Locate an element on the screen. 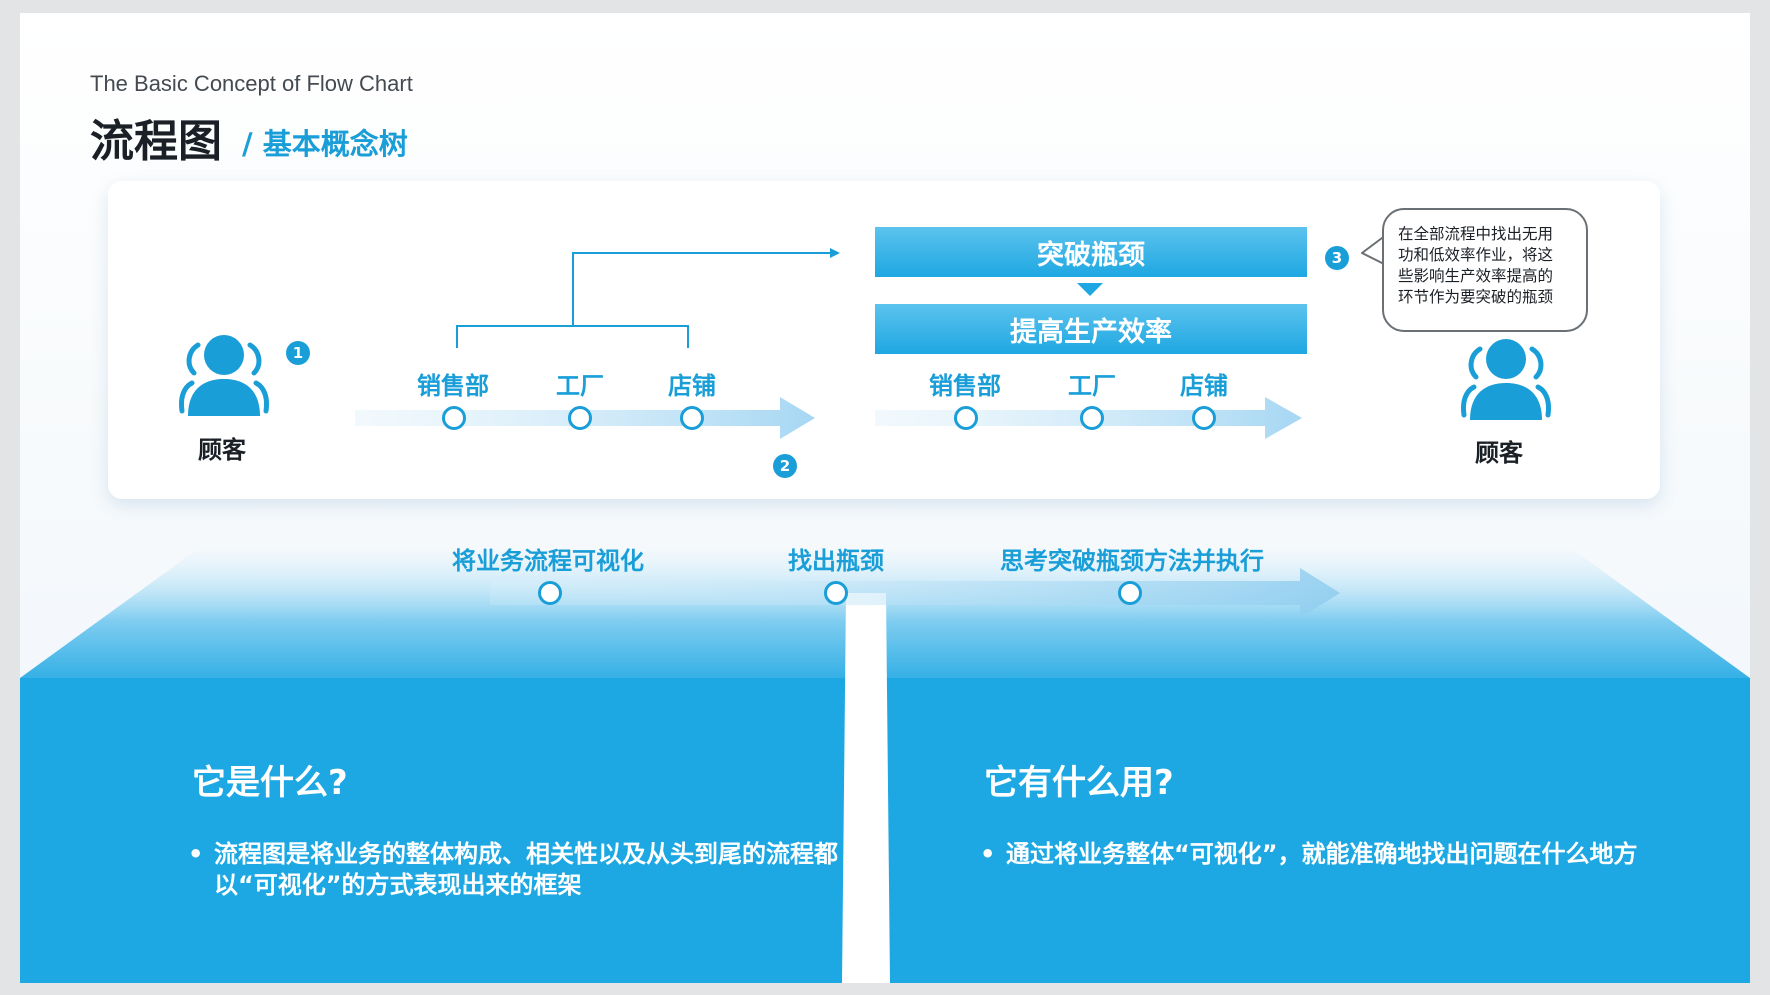  box-improve-efficiency: 提高生产效率 is located at coordinates (1091, 329).